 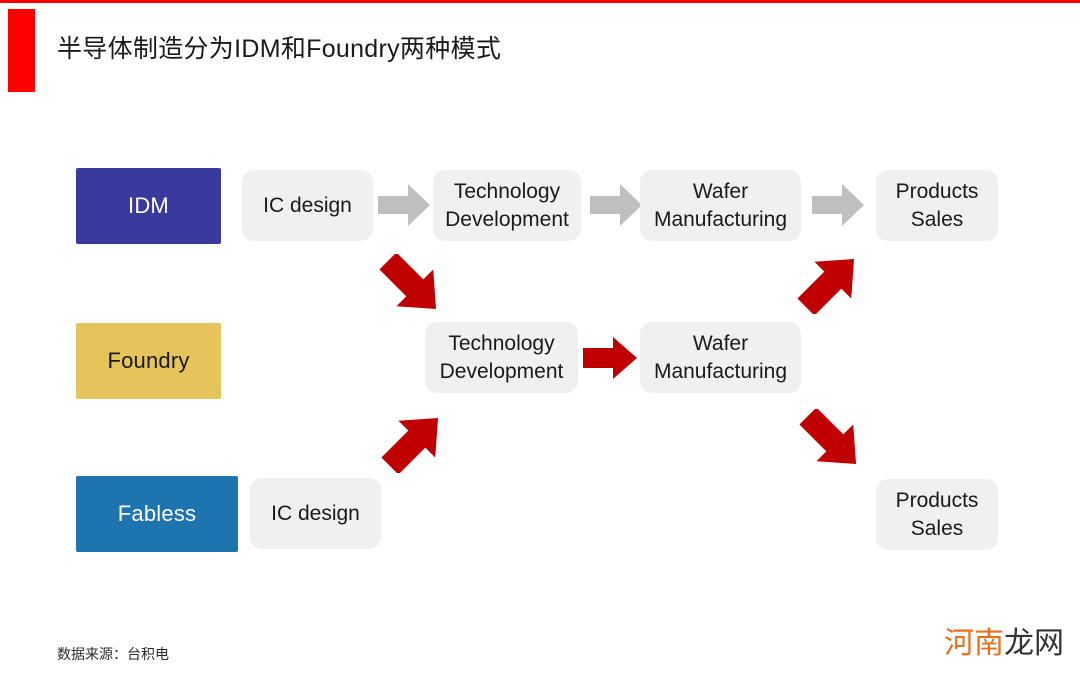 I want to click on category-label-fabless: Fabless, so click(x=157, y=513).